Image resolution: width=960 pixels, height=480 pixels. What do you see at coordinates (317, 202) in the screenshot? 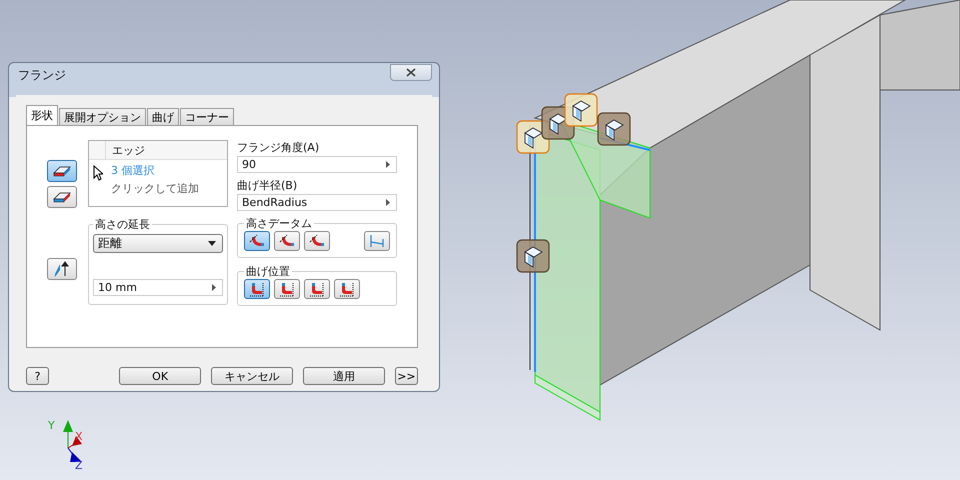
I see `input-field: BendRadius` at bounding box center [317, 202].